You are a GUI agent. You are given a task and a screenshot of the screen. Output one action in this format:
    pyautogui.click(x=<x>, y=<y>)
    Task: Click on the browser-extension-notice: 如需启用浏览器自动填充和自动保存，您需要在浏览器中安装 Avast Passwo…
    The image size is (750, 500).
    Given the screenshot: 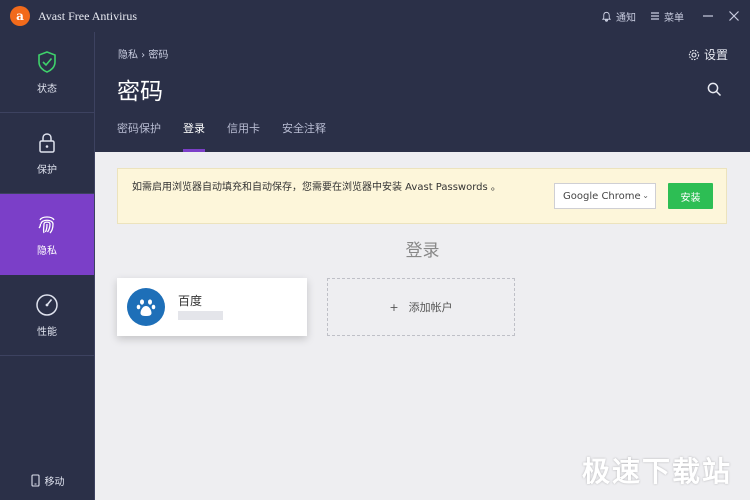 What is the action you would take?
    pyautogui.click(x=422, y=196)
    